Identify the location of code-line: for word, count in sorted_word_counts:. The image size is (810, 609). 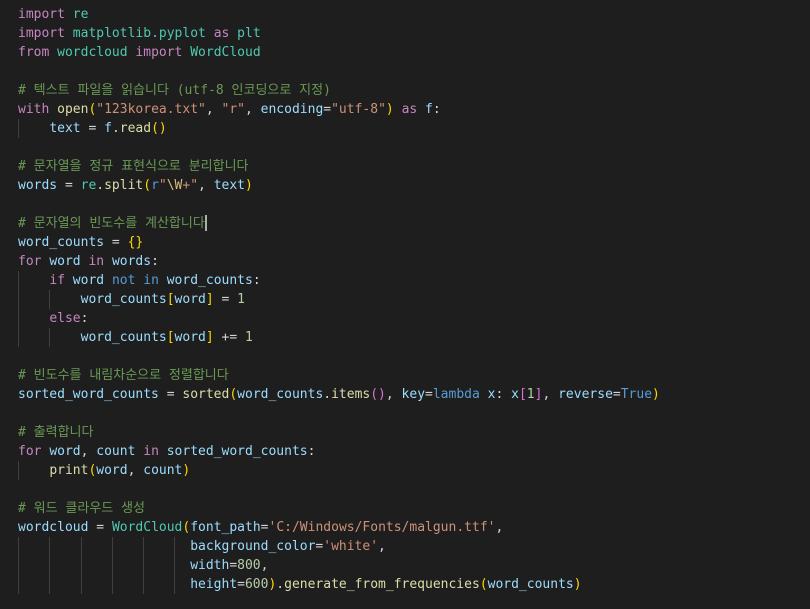
(414, 451).